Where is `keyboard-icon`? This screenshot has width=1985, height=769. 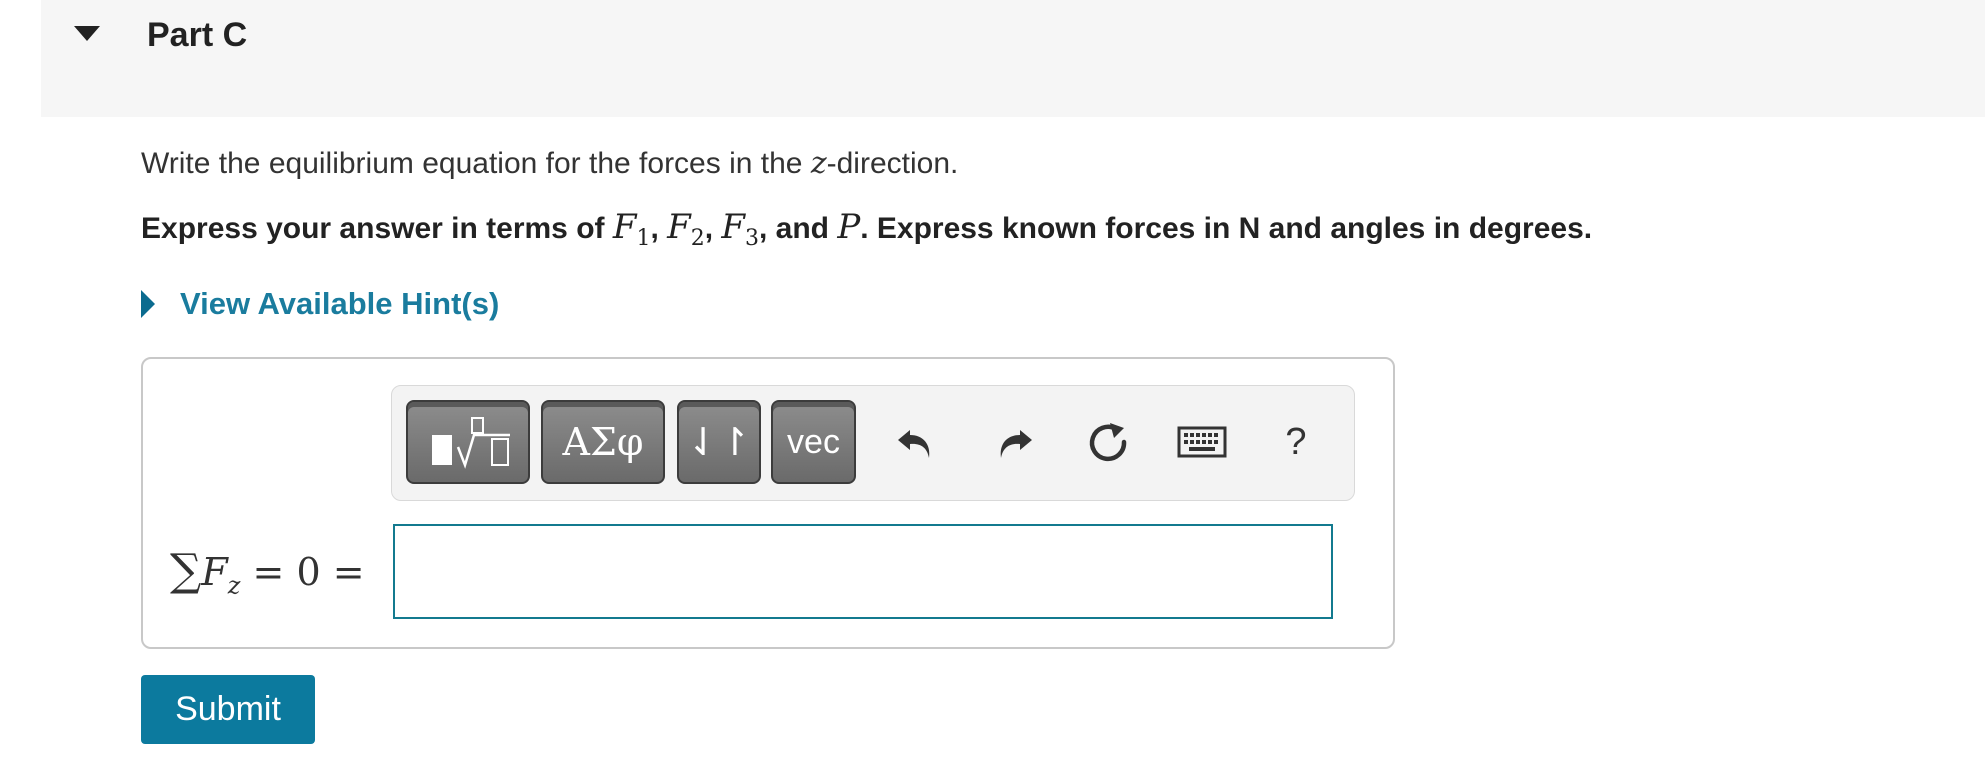
keyboard-icon is located at coordinates (1202, 442).